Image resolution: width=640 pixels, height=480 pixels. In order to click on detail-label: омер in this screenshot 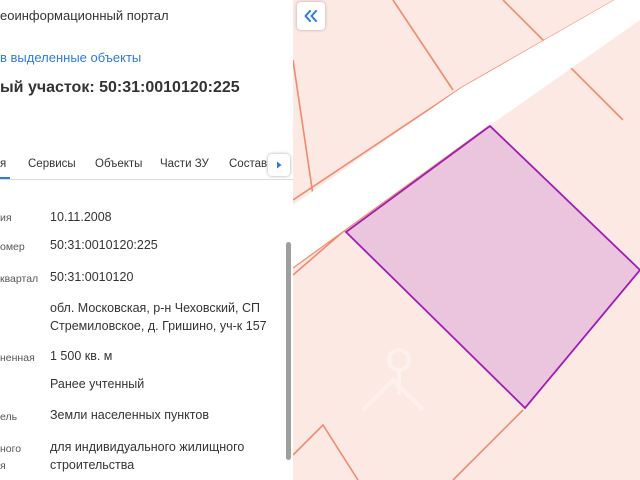, I will do `click(12, 247)`.